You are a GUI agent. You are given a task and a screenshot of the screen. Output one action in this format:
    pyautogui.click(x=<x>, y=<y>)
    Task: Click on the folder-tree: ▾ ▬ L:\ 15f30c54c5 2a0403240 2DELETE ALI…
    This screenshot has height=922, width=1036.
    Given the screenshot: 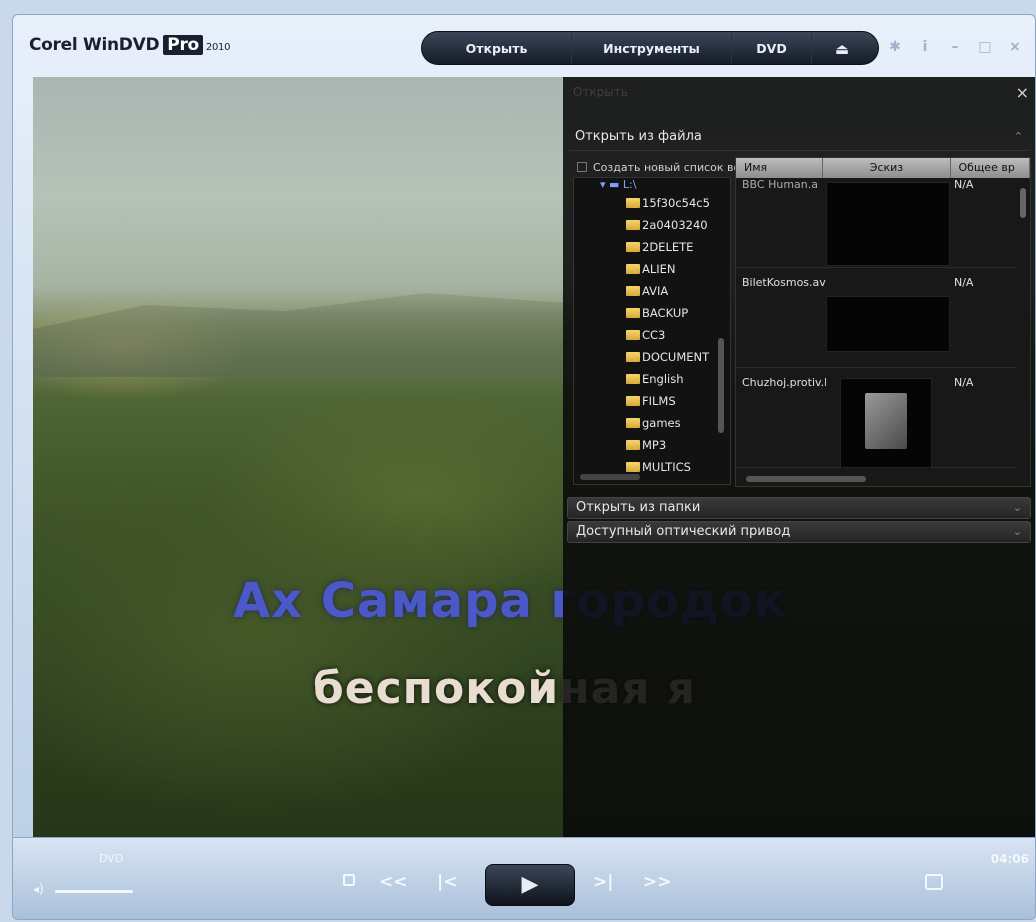 What is the action you would take?
    pyautogui.click(x=652, y=331)
    